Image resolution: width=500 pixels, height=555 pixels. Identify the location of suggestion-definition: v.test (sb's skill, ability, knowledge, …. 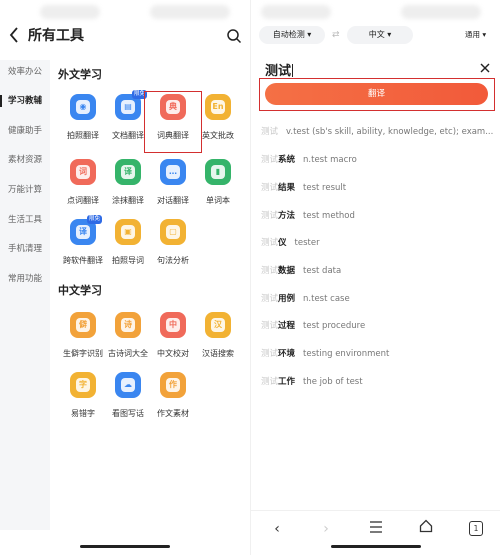
(390, 132).